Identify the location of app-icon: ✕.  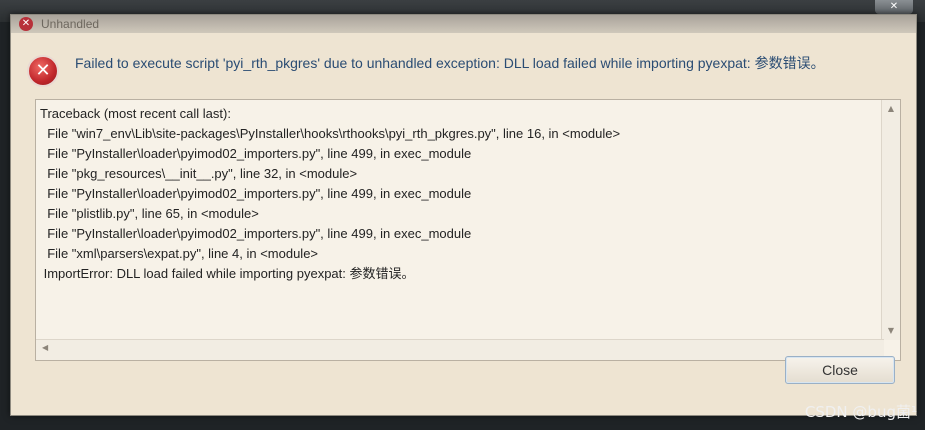
(26, 24).